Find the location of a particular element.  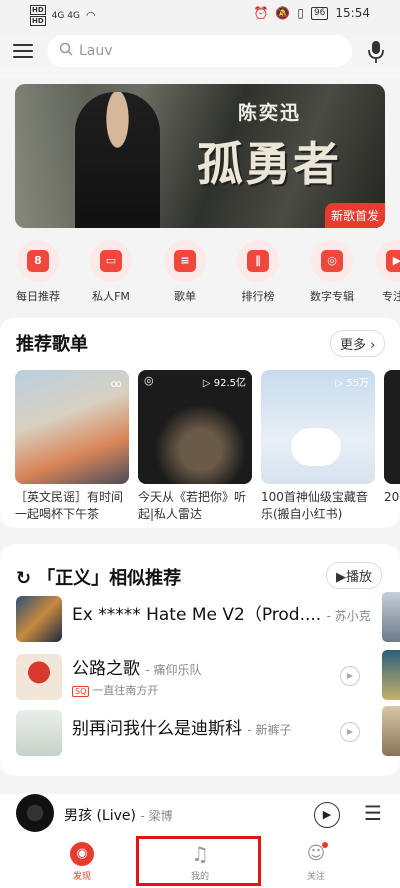

play-count-value: 92.5亿 is located at coordinates (229, 383).